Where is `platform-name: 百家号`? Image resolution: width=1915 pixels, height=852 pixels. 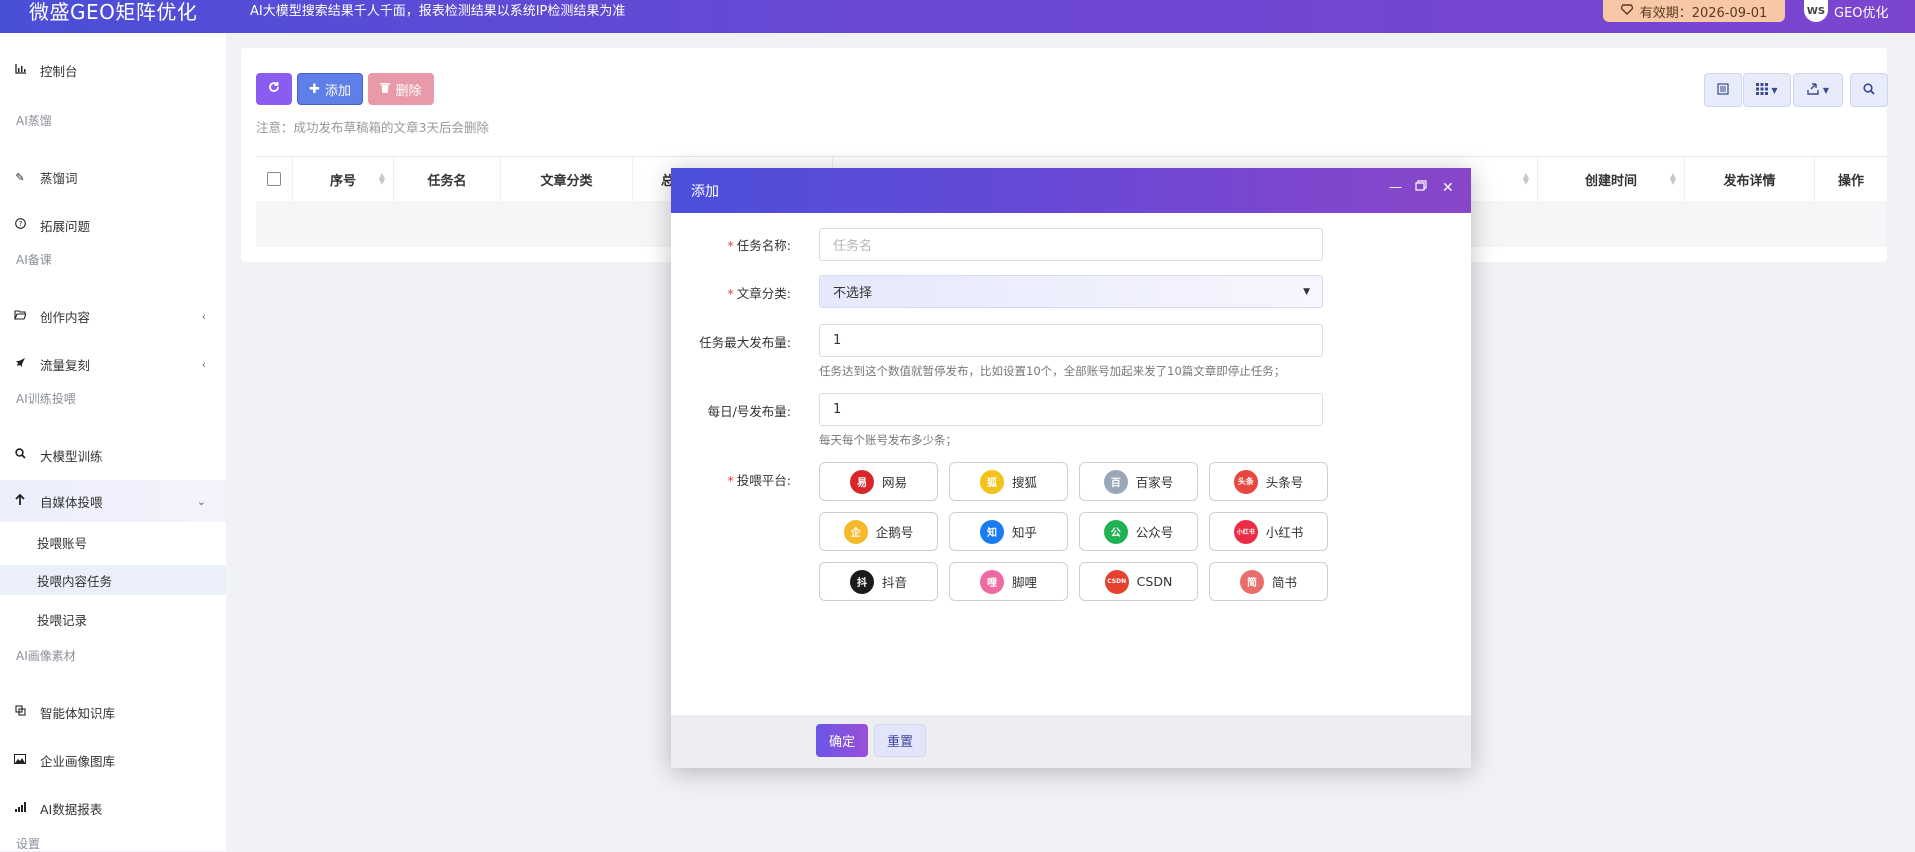 platform-name: 百家号 is located at coordinates (1154, 482).